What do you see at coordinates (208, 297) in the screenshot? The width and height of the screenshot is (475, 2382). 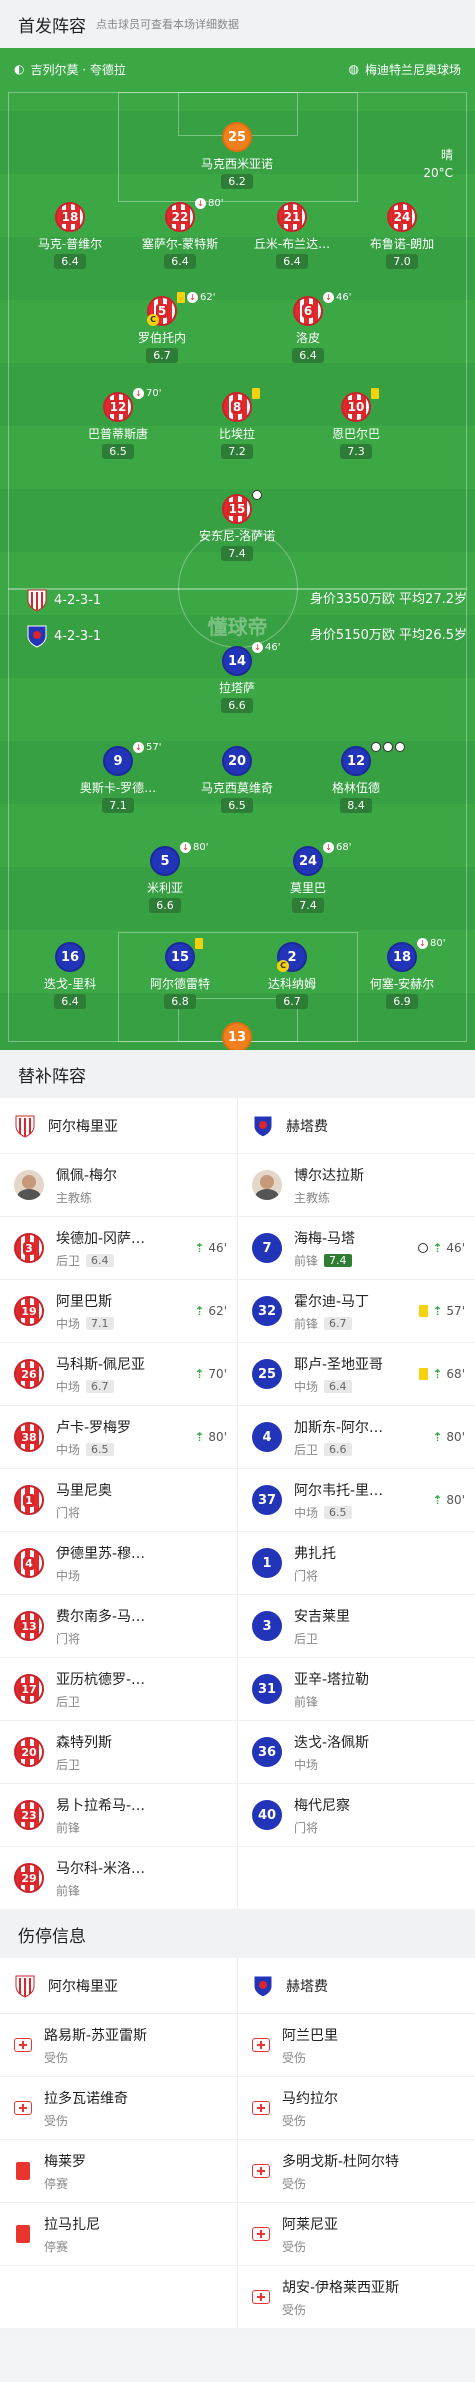 I see `sub-time: 62'` at bounding box center [208, 297].